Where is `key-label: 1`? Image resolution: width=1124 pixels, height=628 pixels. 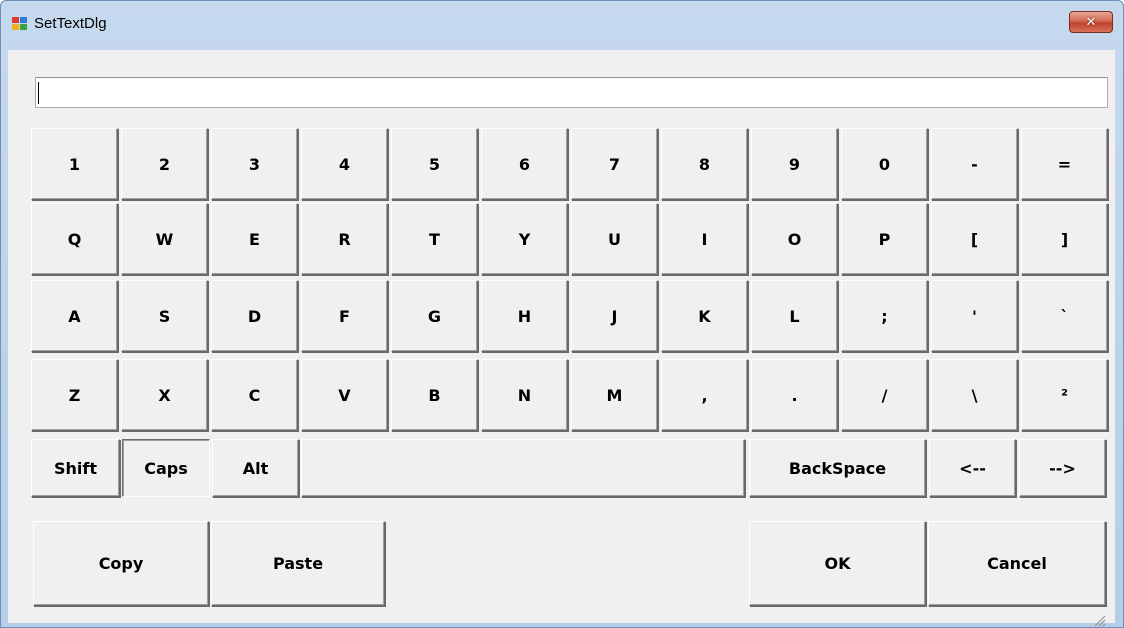 key-label: 1 is located at coordinates (74, 164).